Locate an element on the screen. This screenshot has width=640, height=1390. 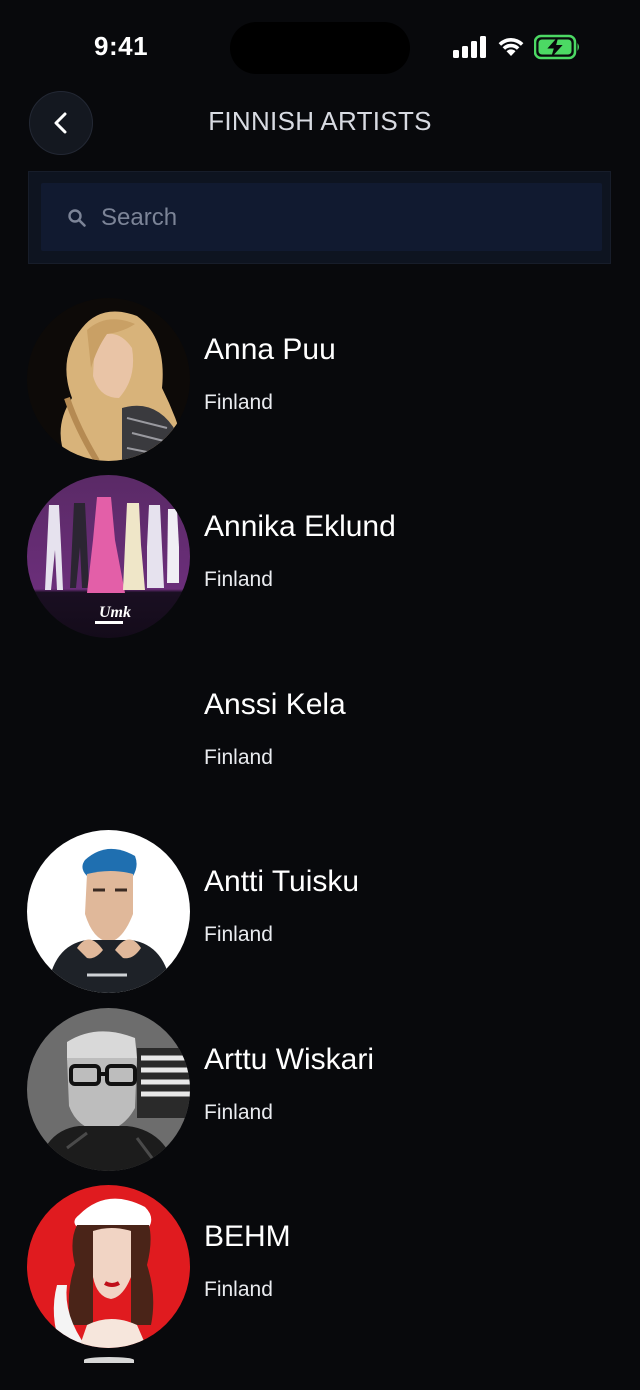
wifi-icon is located at coordinates (511, 47).